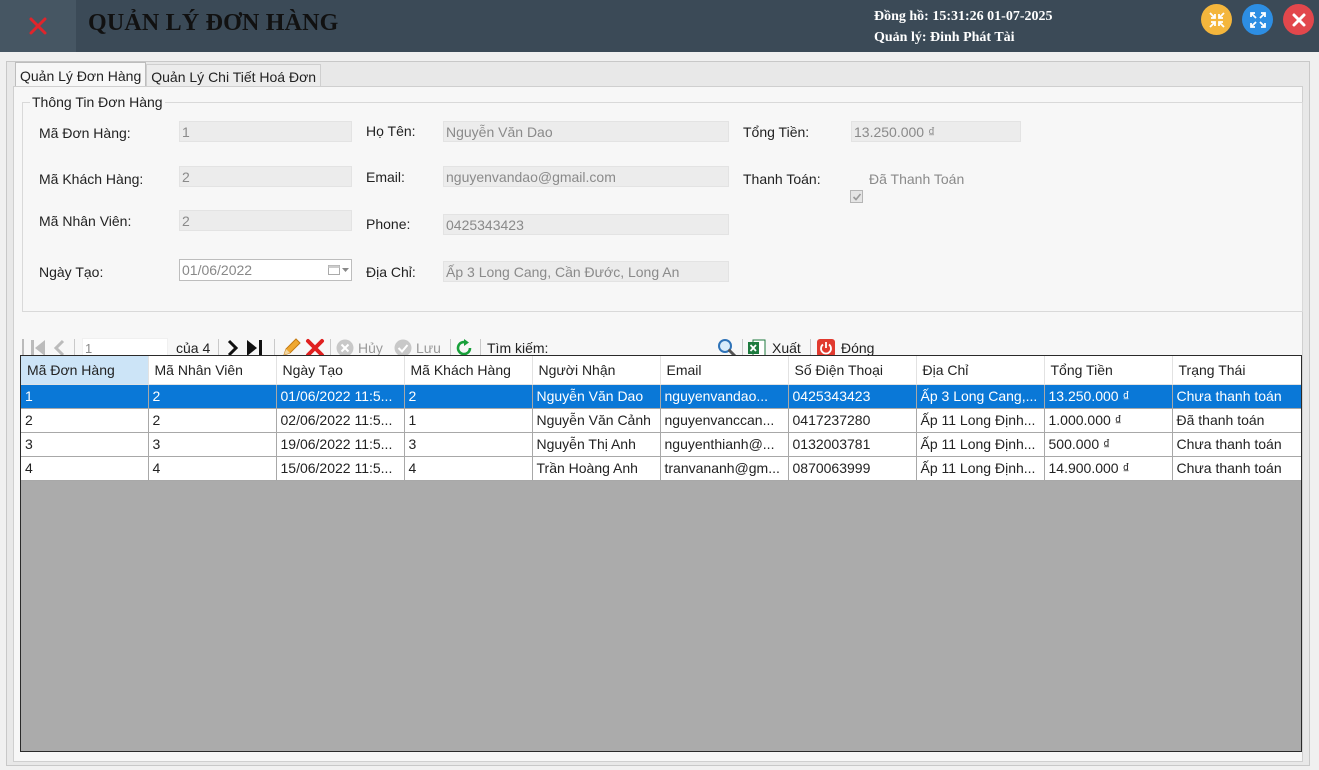 The height and width of the screenshot is (770, 1319). I want to click on table-cell: 0132003781, so click(852, 444).